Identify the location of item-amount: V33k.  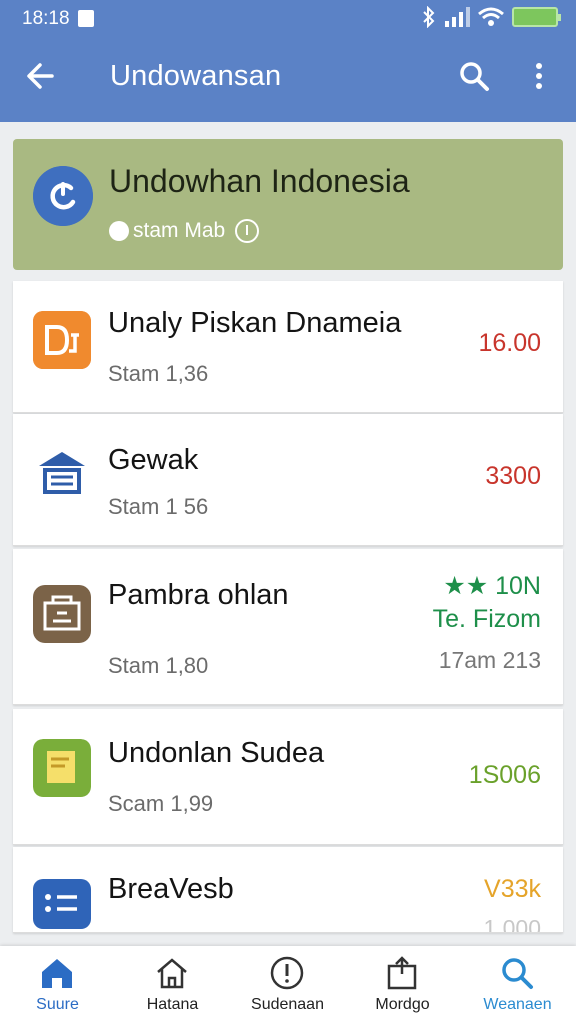
(512, 889).